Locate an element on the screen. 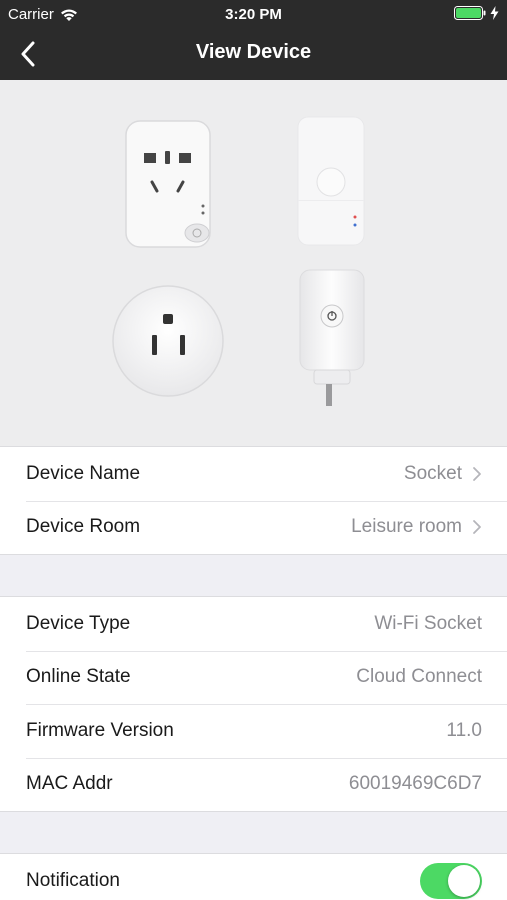 The image size is (507, 900). battery-icon is located at coordinates (470, 13).